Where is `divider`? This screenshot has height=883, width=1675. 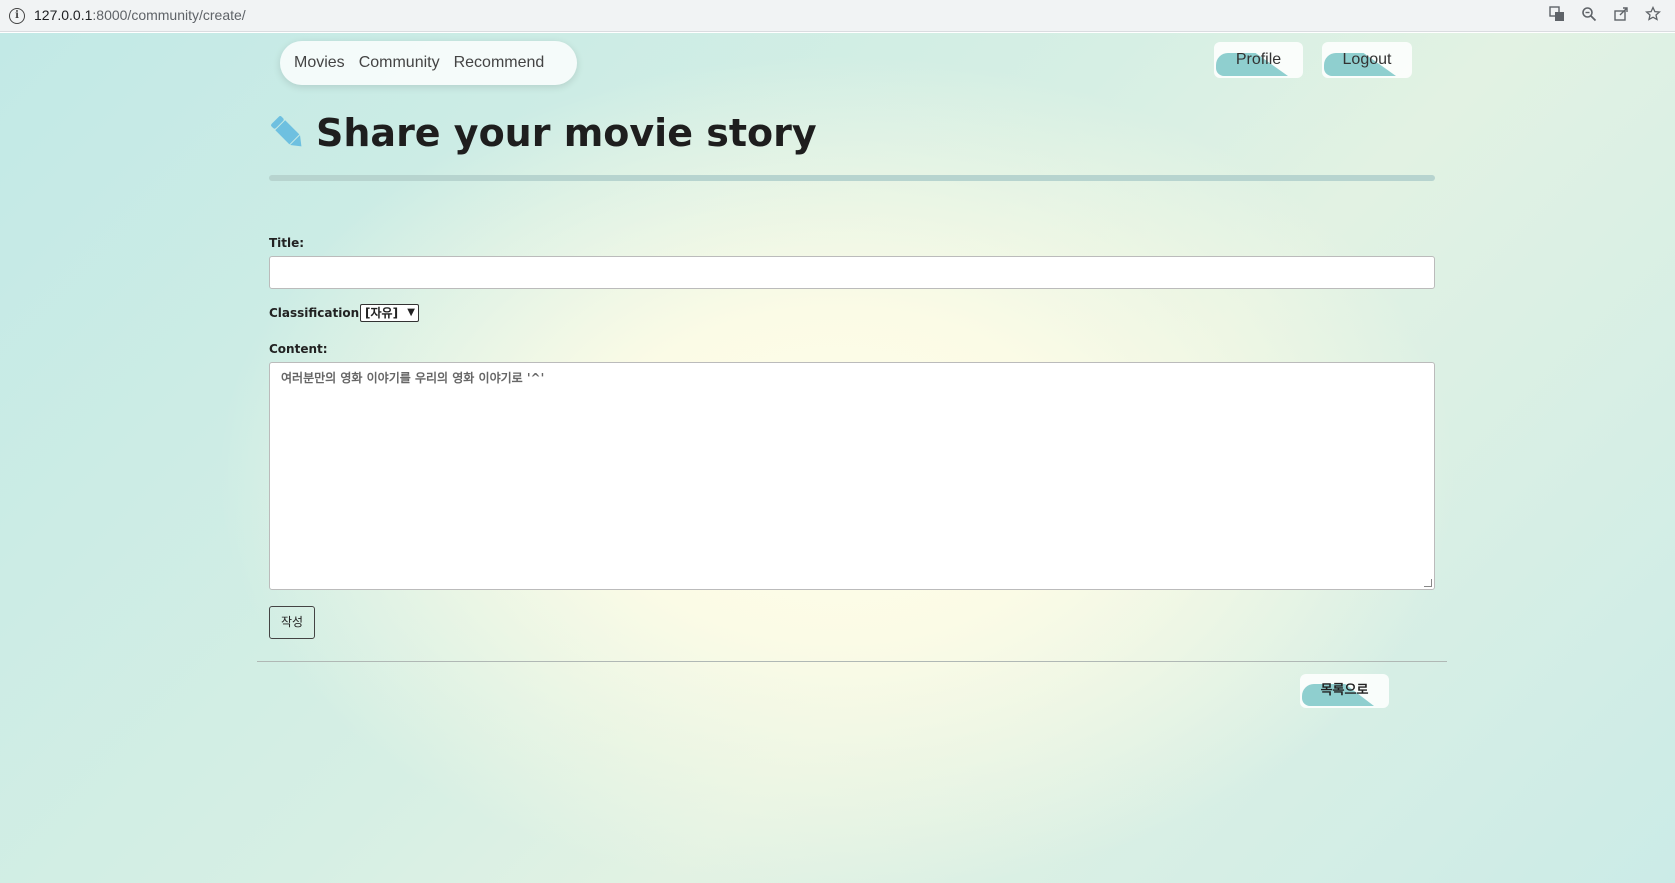 divider is located at coordinates (852, 661).